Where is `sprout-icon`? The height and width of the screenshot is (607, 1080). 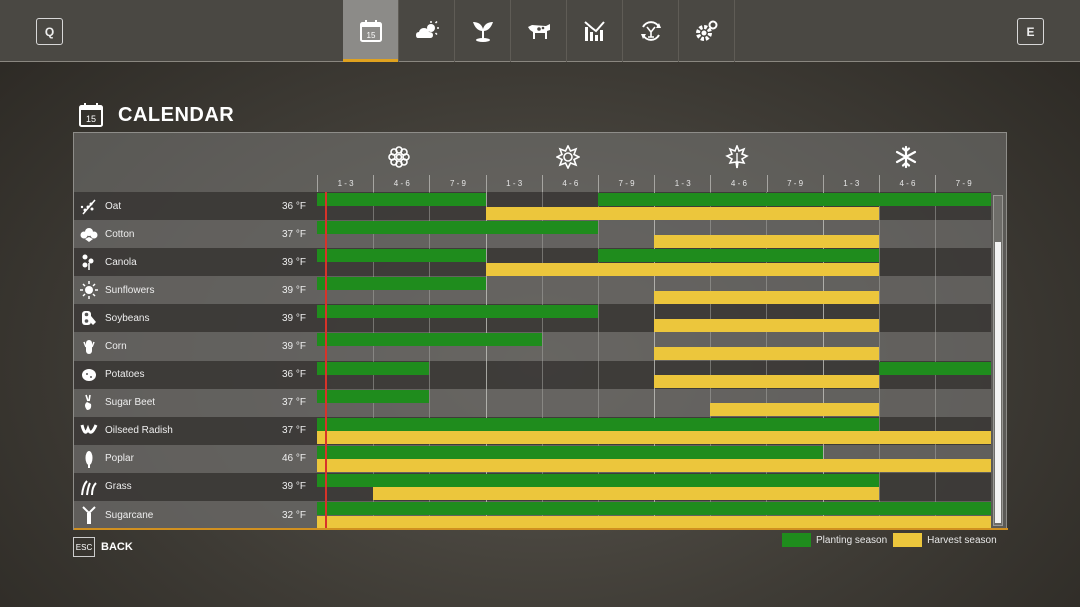
sprout-icon is located at coordinates (482, 32).